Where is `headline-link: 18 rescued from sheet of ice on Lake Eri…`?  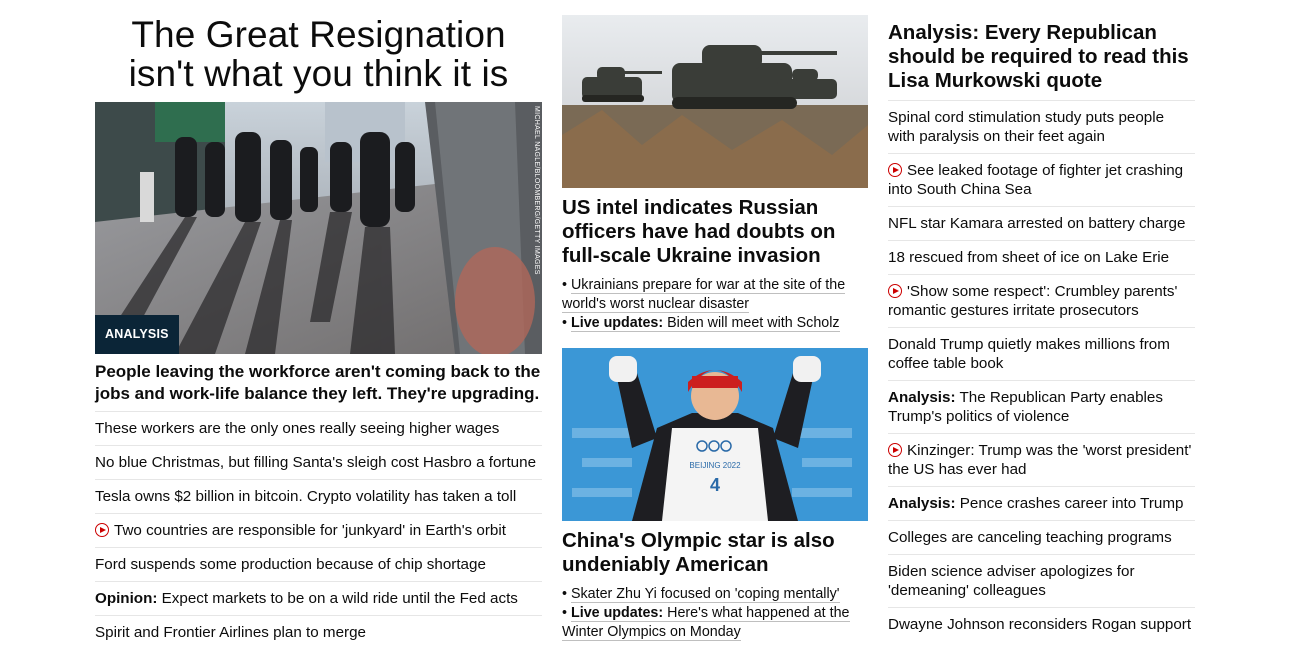 headline-link: 18 rescued from sheet of ice on Lake Eri… is located at coordinates (1041, 257).